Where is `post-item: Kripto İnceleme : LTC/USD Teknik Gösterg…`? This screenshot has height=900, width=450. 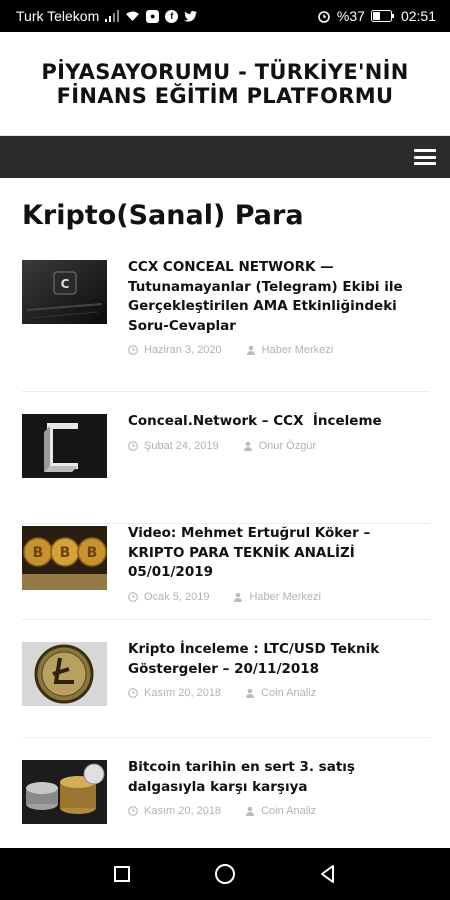 post-item: Kripto İnceleme : LTC/USD Teknik Gösterg… is located at coordinates (226, 689).